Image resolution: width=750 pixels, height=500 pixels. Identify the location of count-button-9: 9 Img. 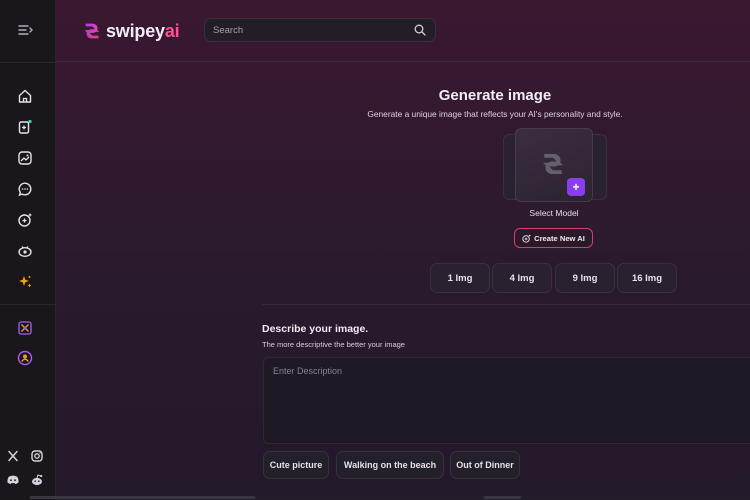
(585, 278).